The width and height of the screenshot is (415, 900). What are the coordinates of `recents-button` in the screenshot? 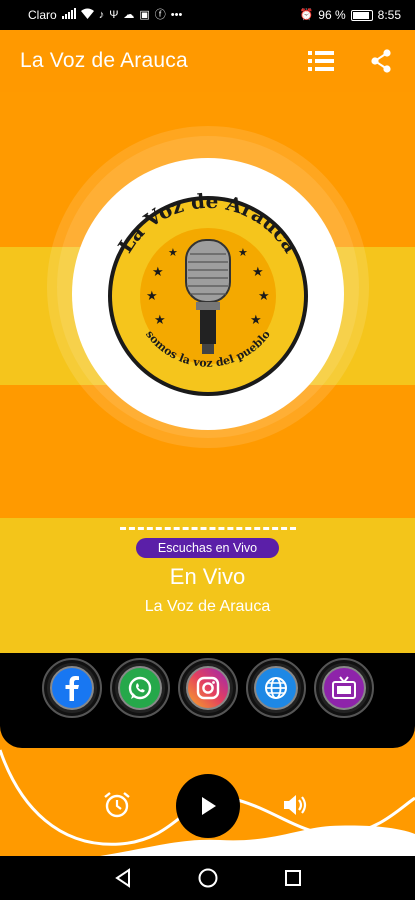 It's located at (293, 878).